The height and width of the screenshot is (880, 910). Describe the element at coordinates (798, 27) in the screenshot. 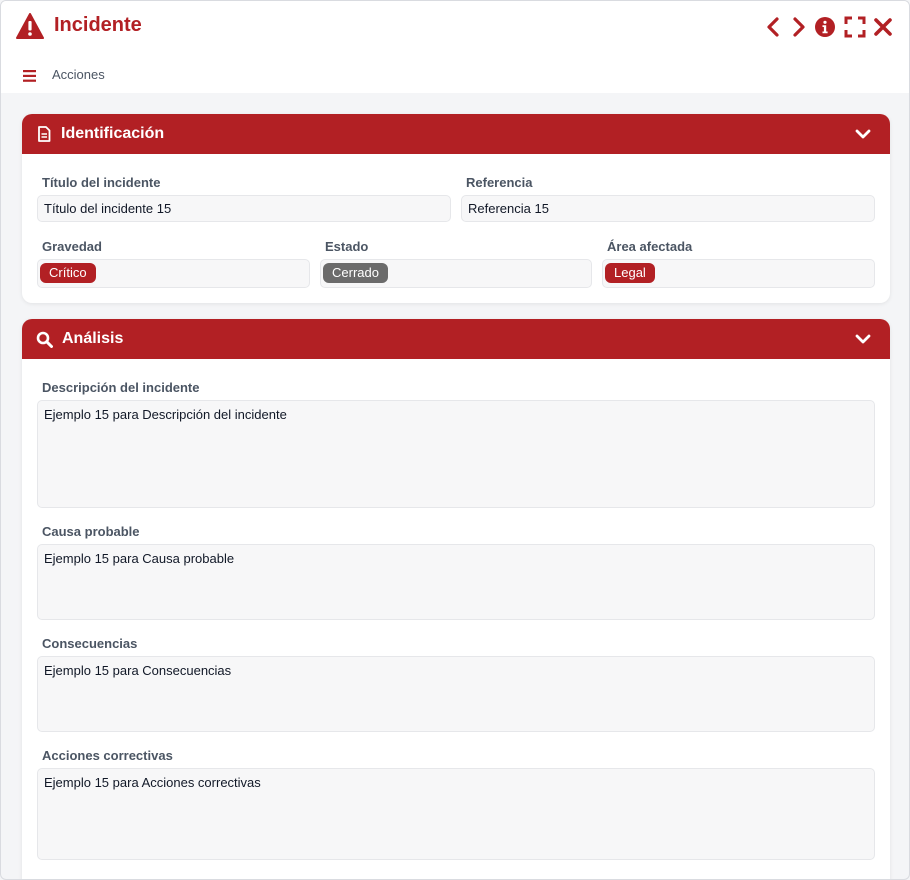

I see `chevron-right-icon` at that location.